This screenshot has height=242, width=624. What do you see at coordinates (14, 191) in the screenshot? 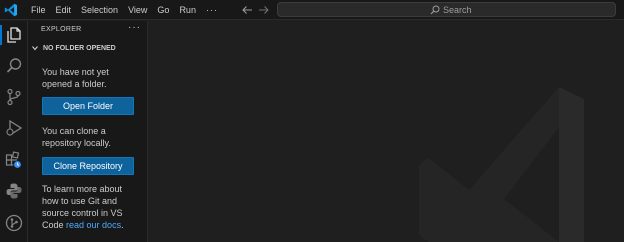
I see `python-icon` at bounding box center [14, 191].